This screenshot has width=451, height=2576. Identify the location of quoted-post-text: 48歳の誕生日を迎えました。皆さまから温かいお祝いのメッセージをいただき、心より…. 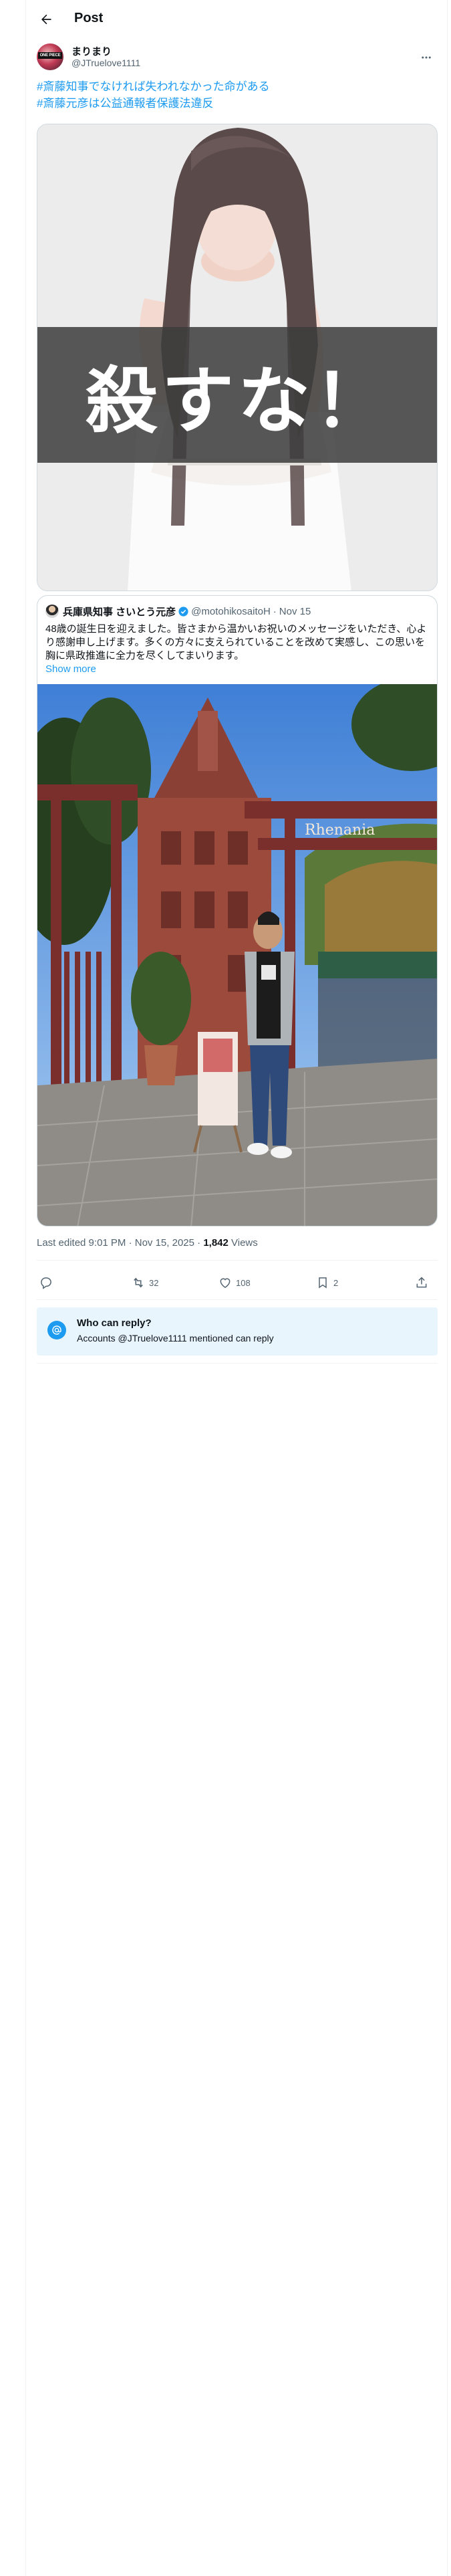
(236, 642).